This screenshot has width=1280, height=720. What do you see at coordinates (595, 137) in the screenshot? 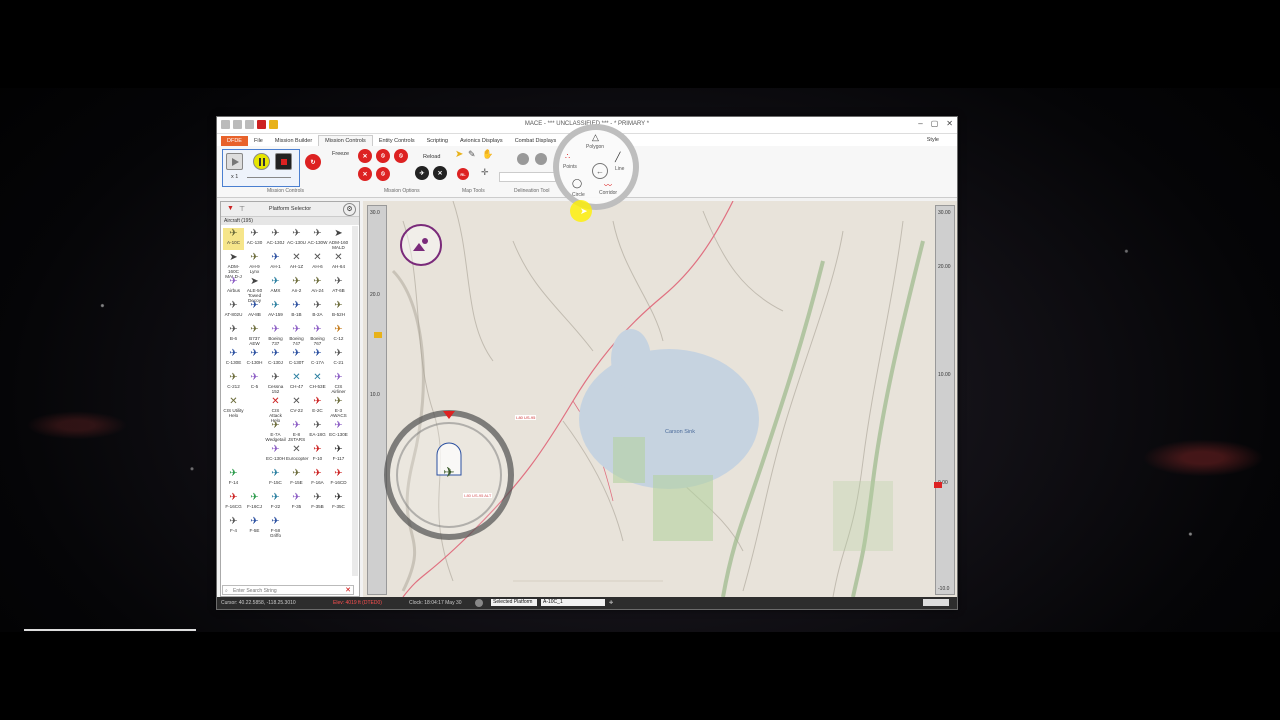
I see `polygon-icon: △` at bounding box center [595, 137].